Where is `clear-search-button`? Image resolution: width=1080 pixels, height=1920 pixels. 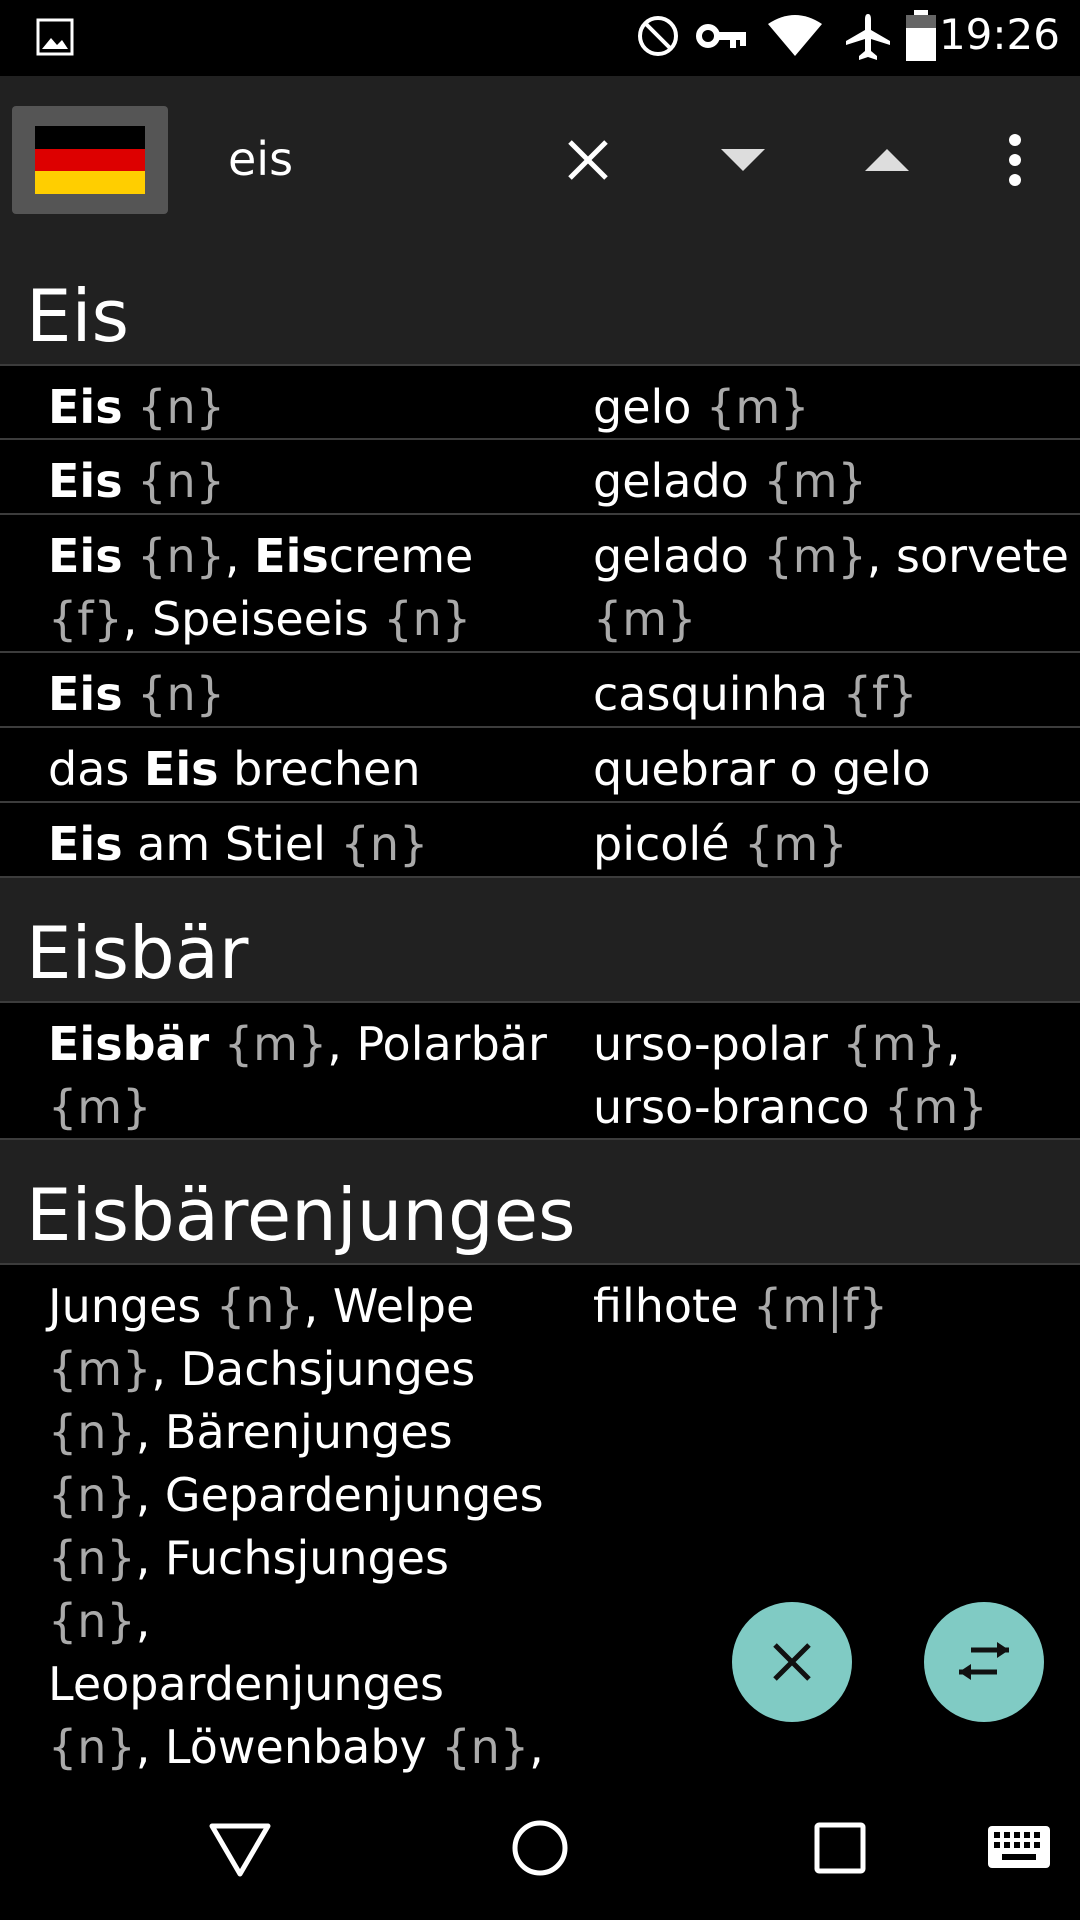
clear-search-button is located at coordinates (588, 160).